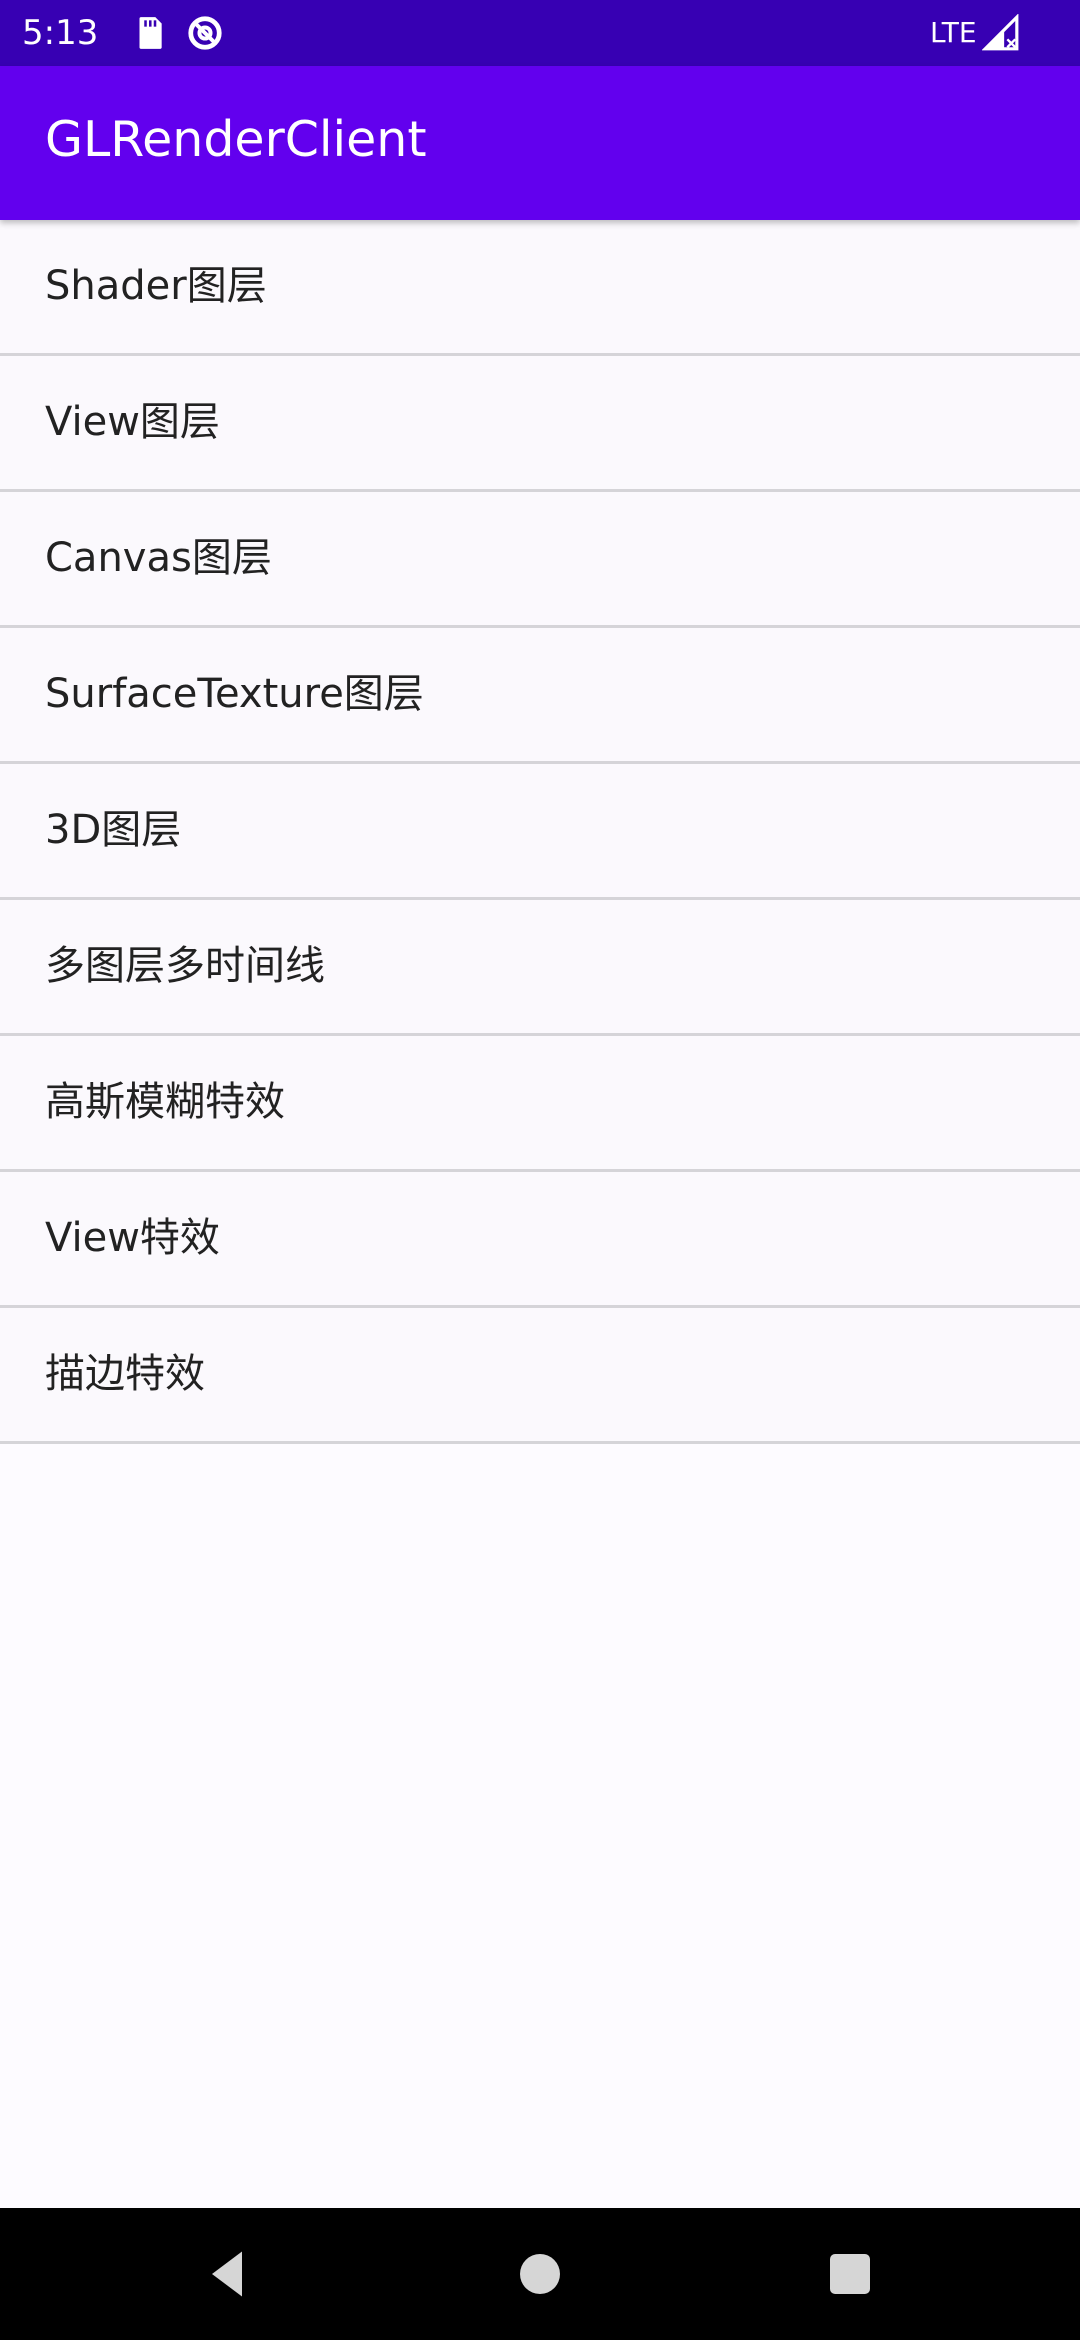 This screenshot has height=2340, width=1080. Describe the element at coordinates (540, 33) in the screenshot. I see `status-bar: 5:13 LTE` at that location.